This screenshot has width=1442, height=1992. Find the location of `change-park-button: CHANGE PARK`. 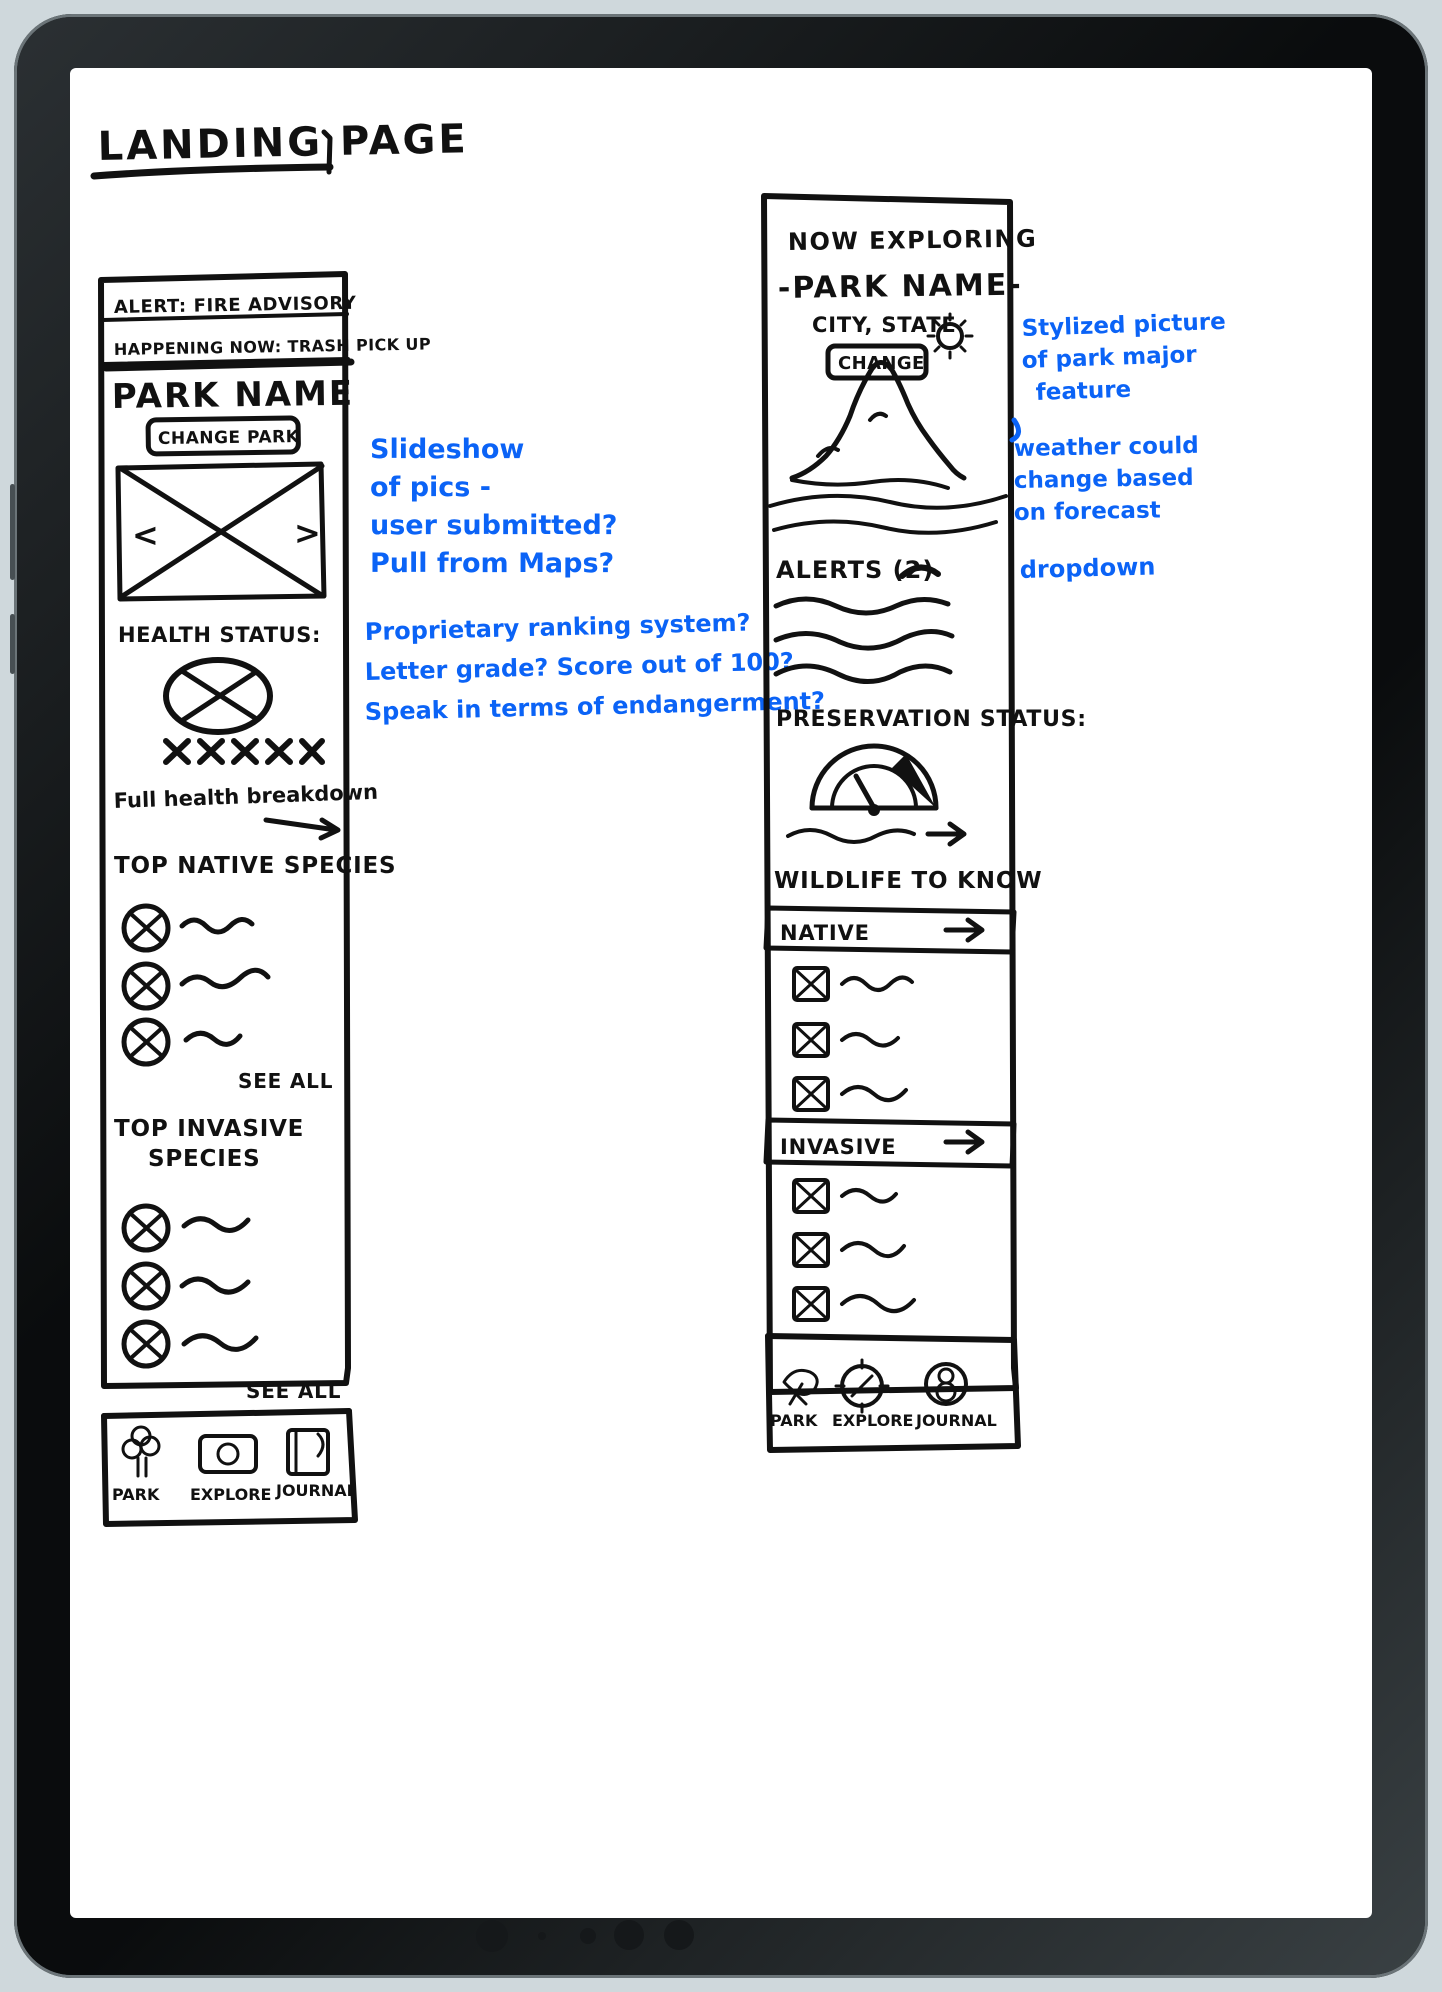

change-park-button: CHANGE PARK is located at coordinates (223, 436).